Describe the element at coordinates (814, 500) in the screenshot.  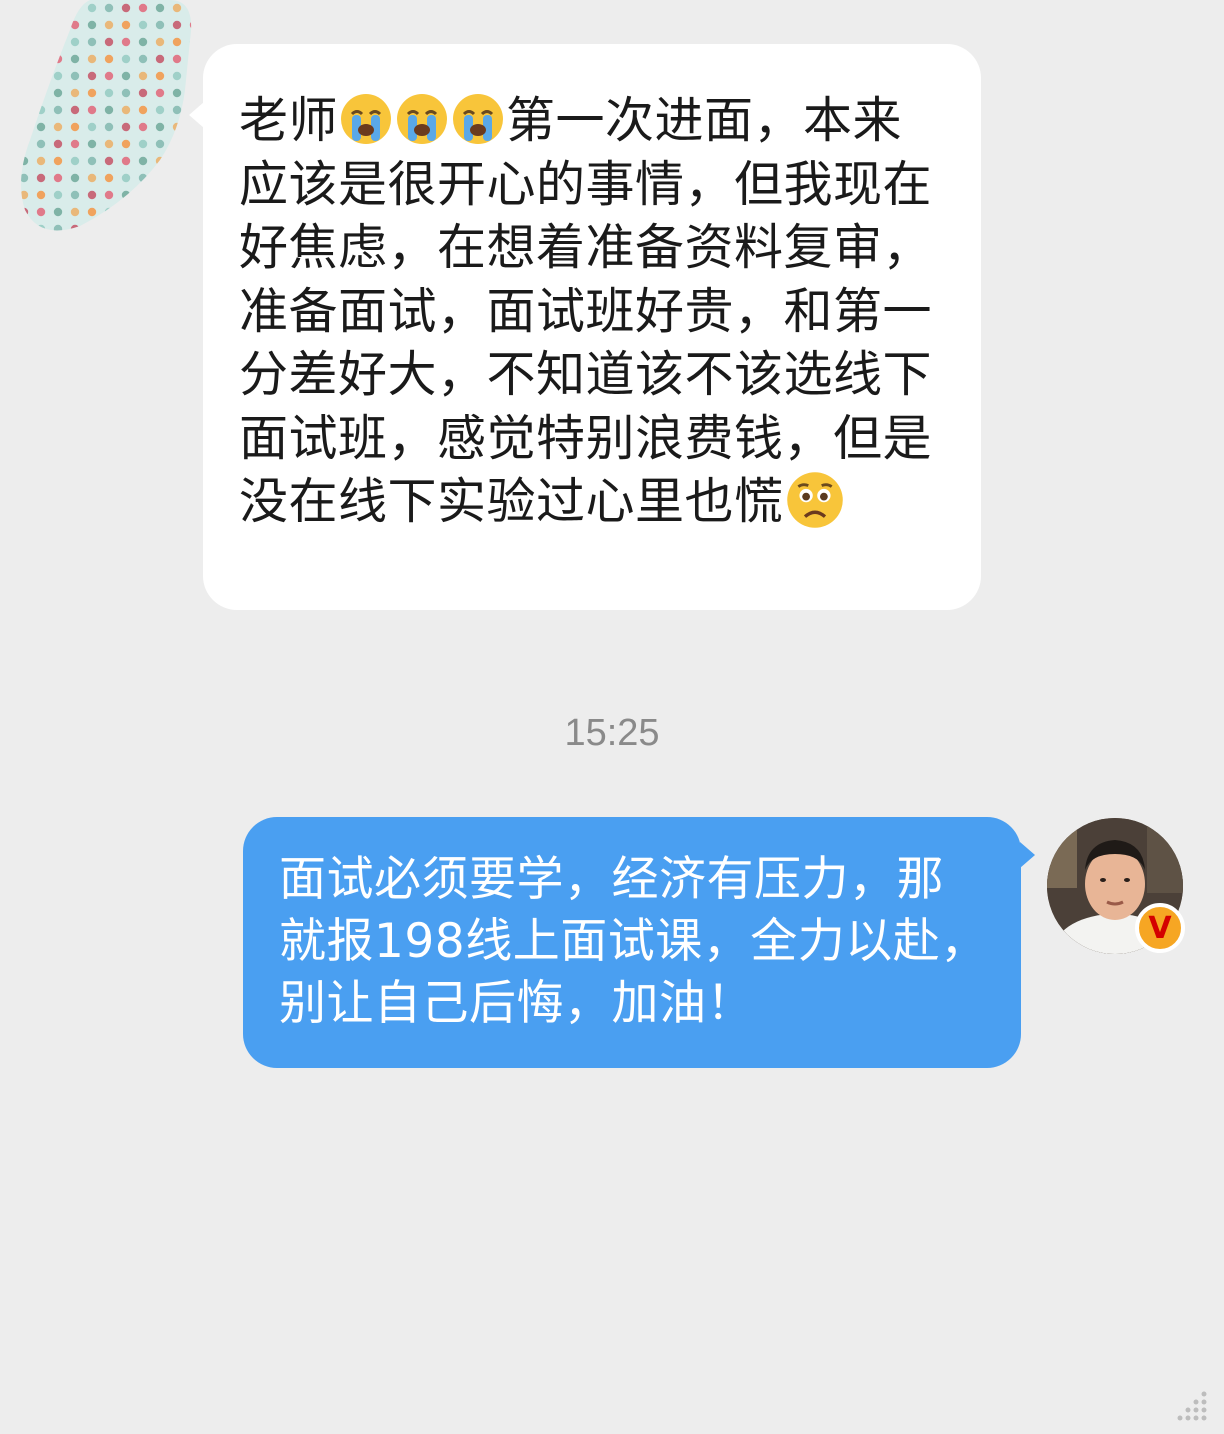
I see `worried-face-icon` at that location.